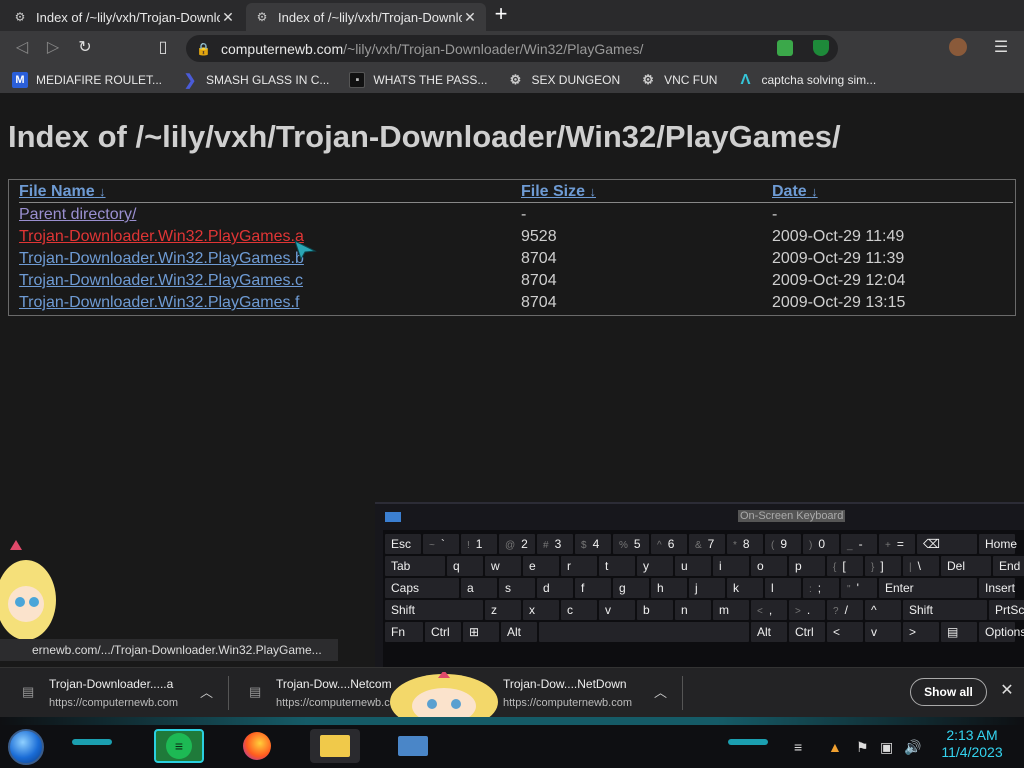 Image resolution: width=1024 pixels, height=768 pixels. I want to click on osk-key: Del, so click(966, 566).